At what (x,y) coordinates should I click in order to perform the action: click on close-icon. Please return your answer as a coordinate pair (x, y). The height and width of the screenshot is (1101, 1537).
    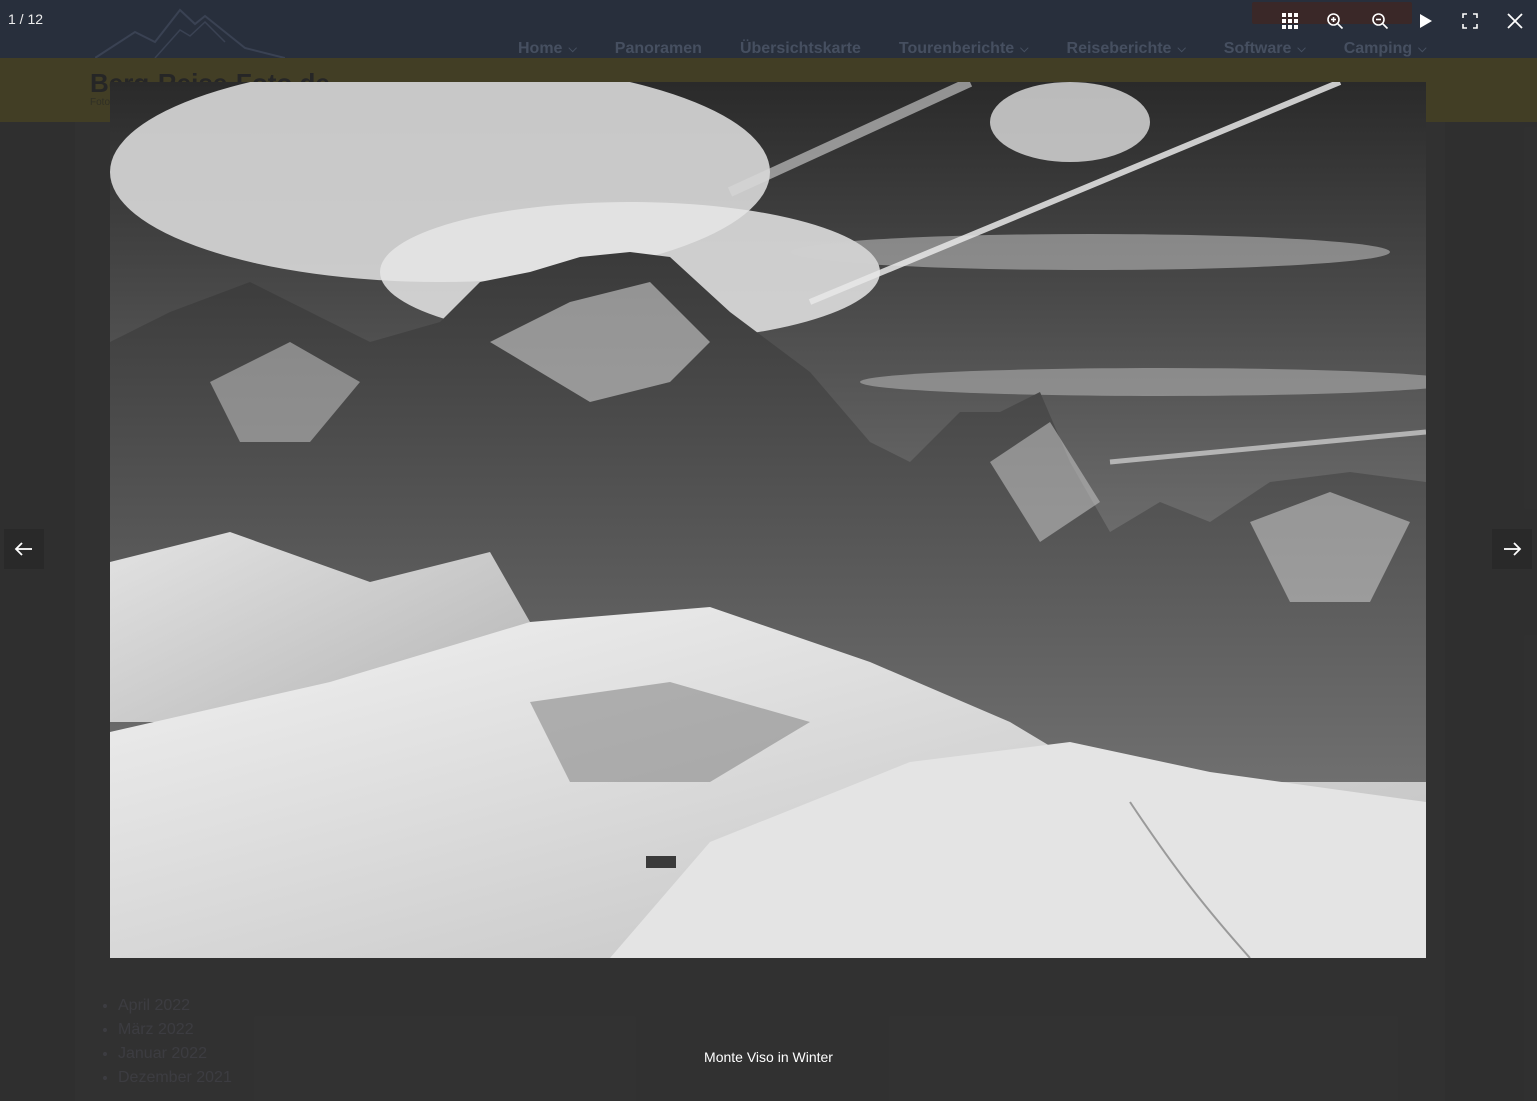
    Looking at the image, I should click on (1514, 21).